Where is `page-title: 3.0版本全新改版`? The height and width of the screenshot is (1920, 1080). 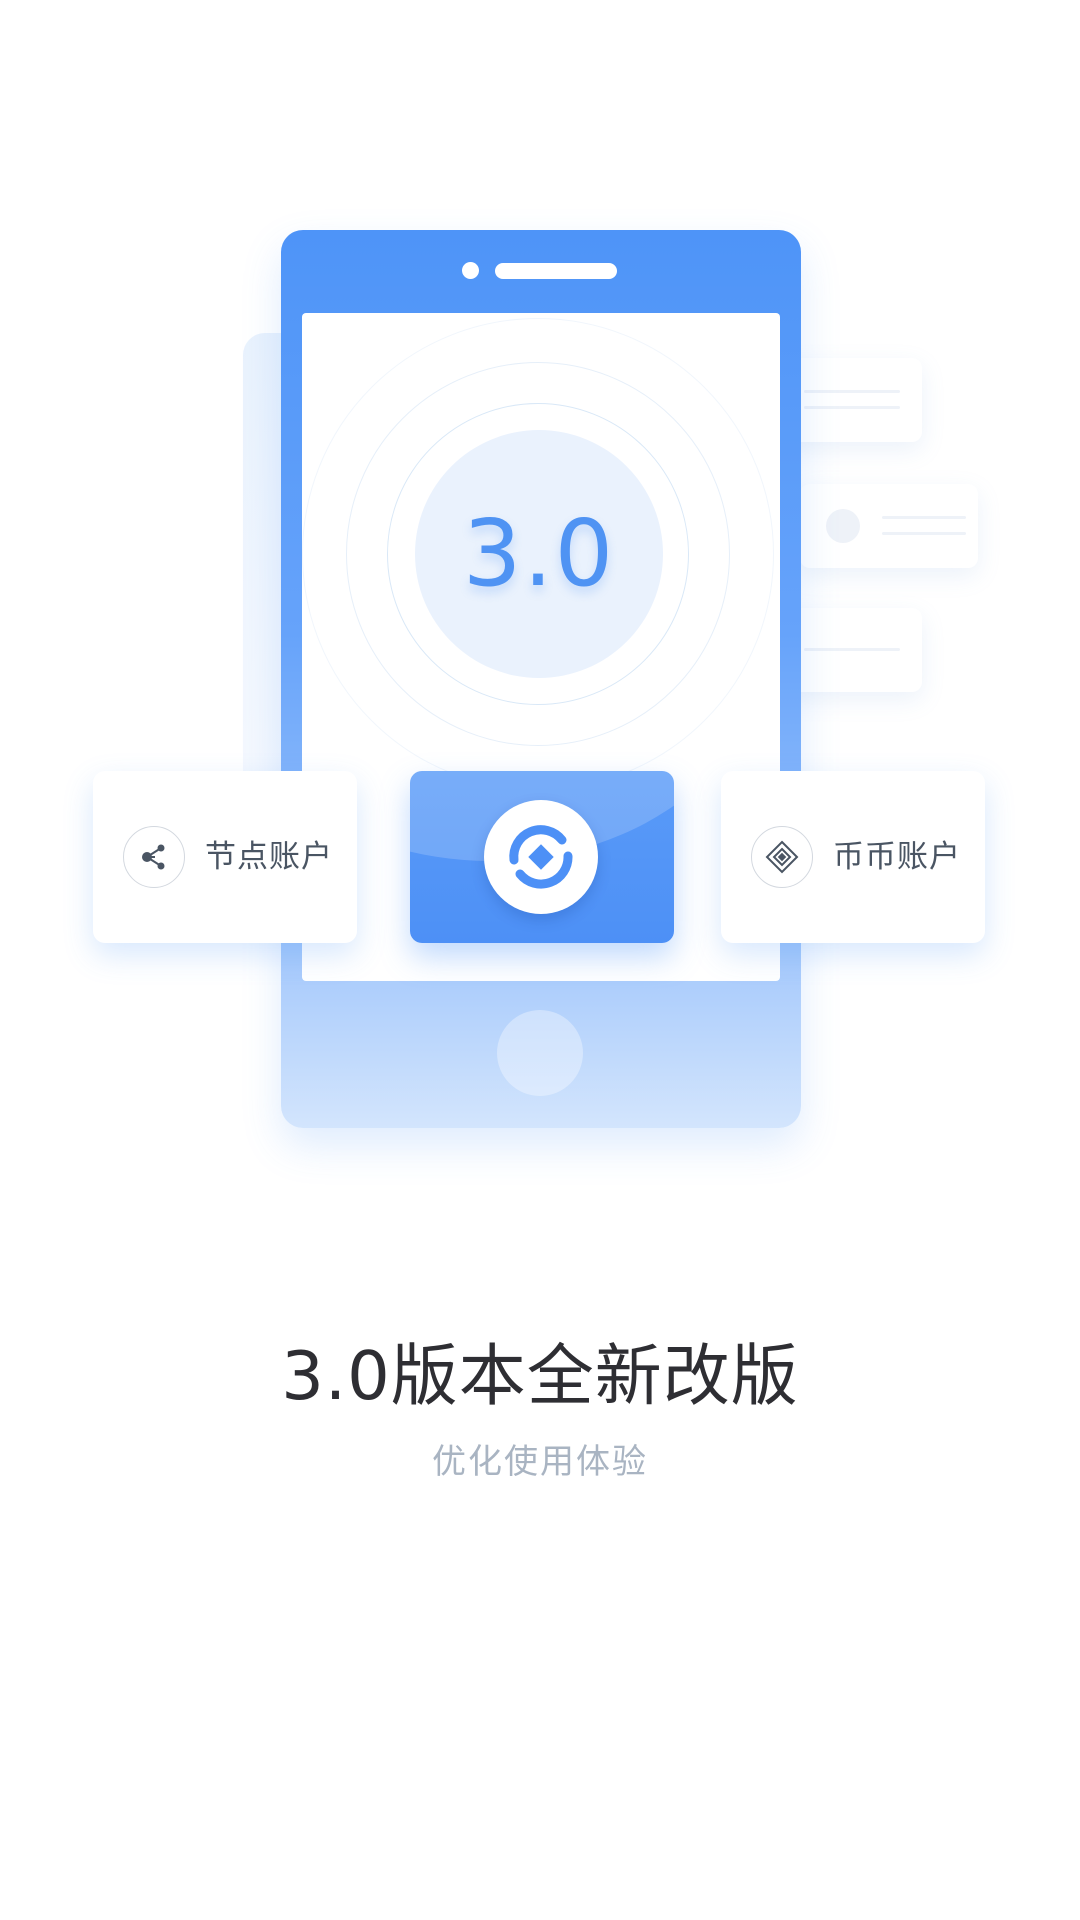
page-title: 3.0版本全新改版 is located at coordinates (540, 1376).